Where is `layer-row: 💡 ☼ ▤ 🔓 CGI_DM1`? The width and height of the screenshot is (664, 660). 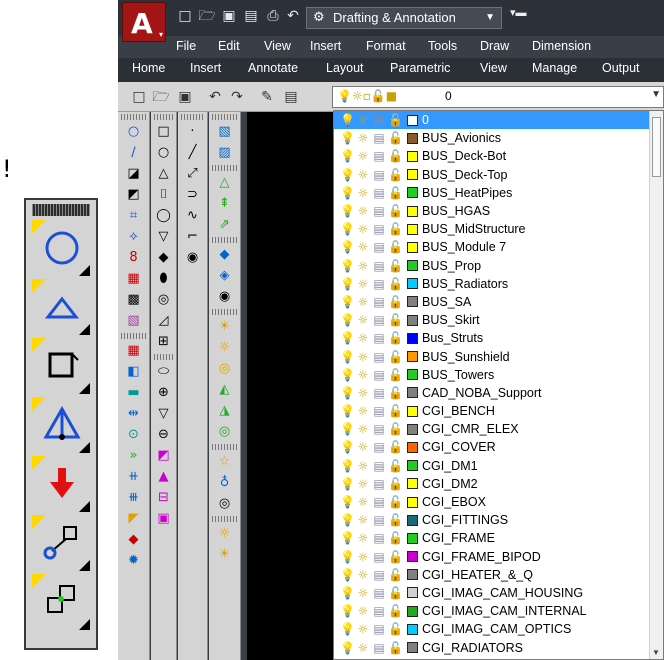
layer-row: 💡 ☼ ▤ 🔓 CGI_DM1 is located at coordinates (498, 466).